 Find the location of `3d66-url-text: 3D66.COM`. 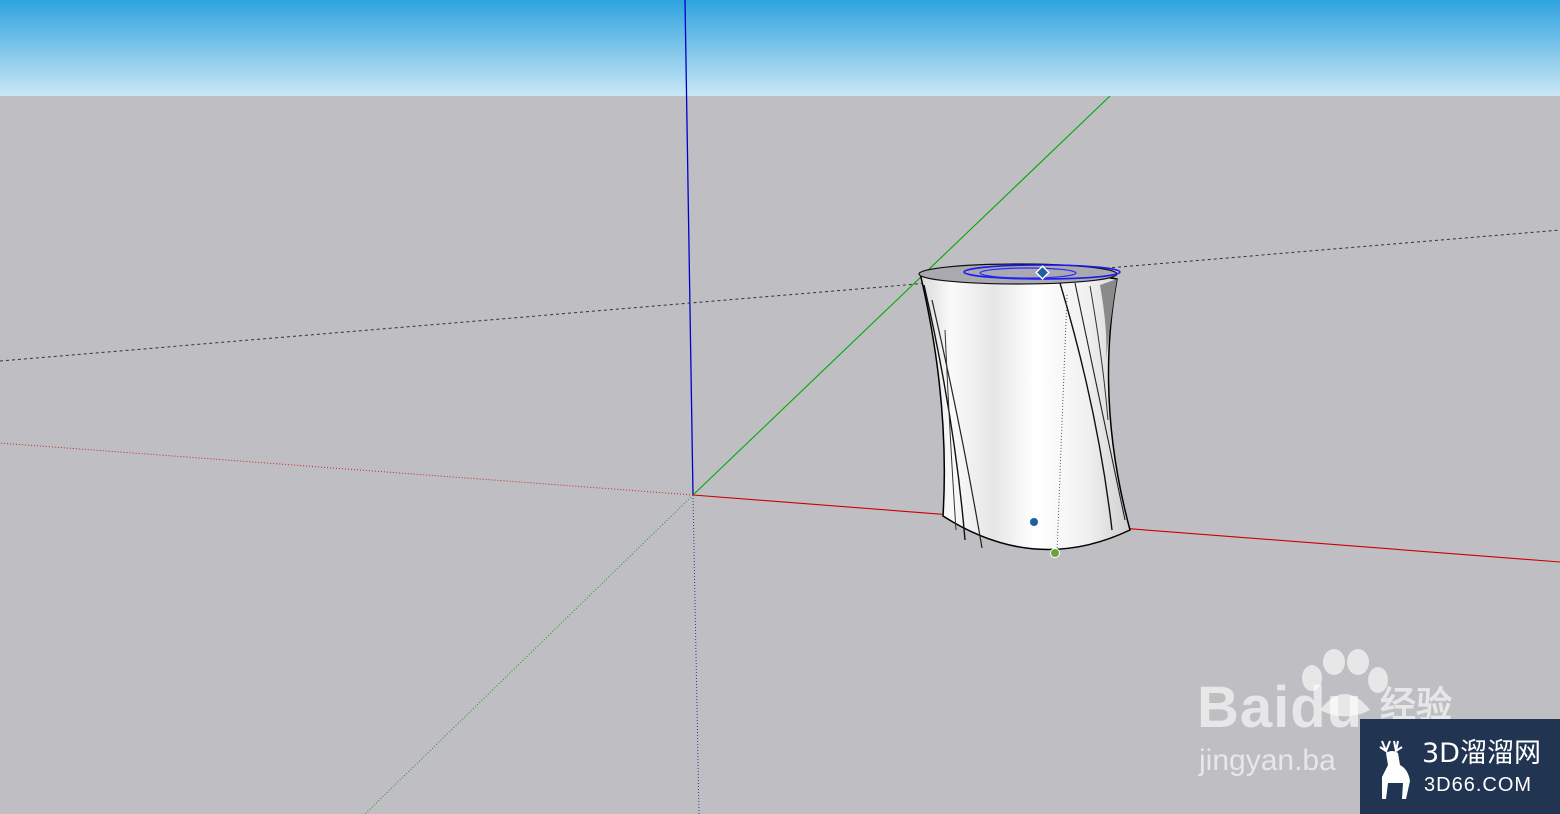

3d66-url-text: 3D66.COM is located at coordinates (1478, 785).